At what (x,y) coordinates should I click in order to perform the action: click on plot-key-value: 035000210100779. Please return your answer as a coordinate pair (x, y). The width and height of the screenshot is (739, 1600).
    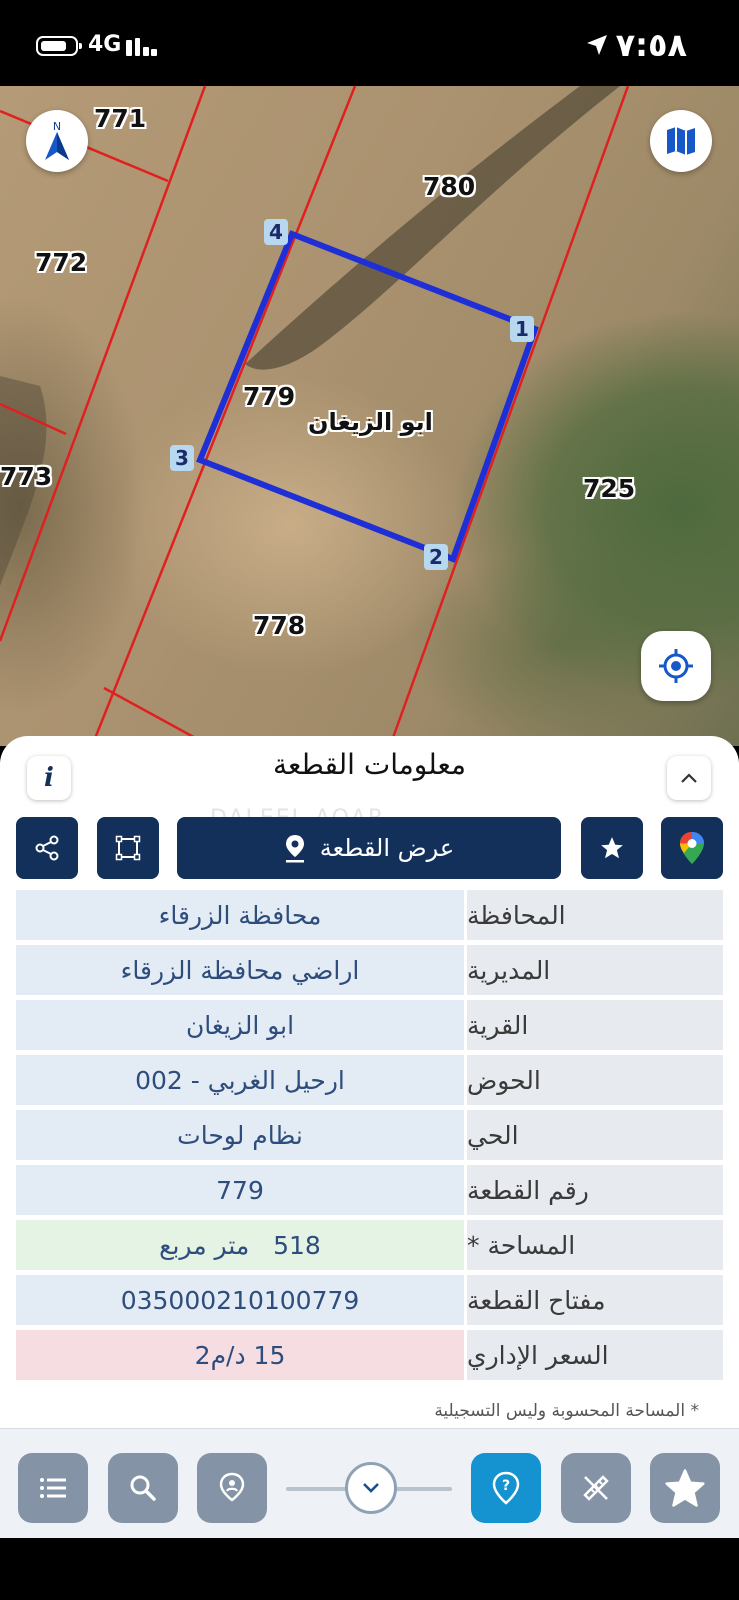
    Looking at the image, I should click on (240, 1300).